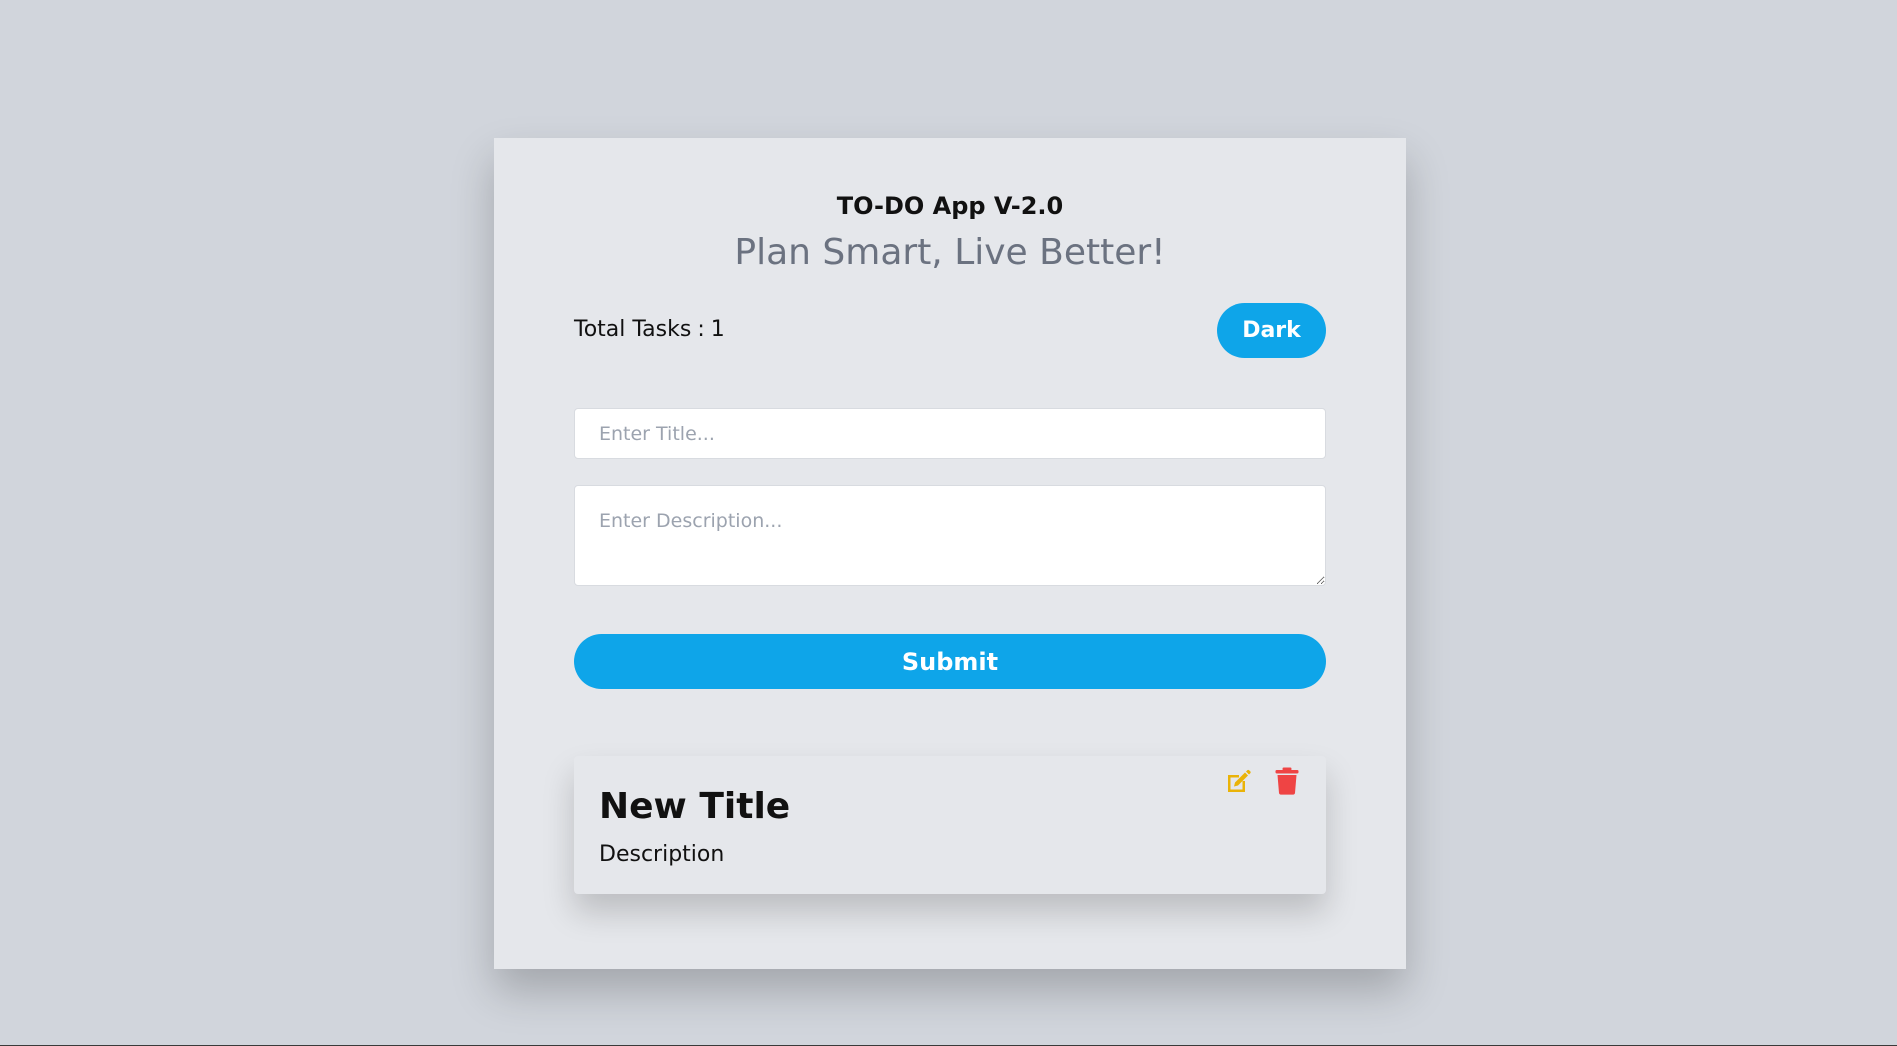 The width and height of the screenshot is (1897, 1046). Describe the element at coordinates (1287, 781) in the screenshot. I see `trash-icon` at that location.